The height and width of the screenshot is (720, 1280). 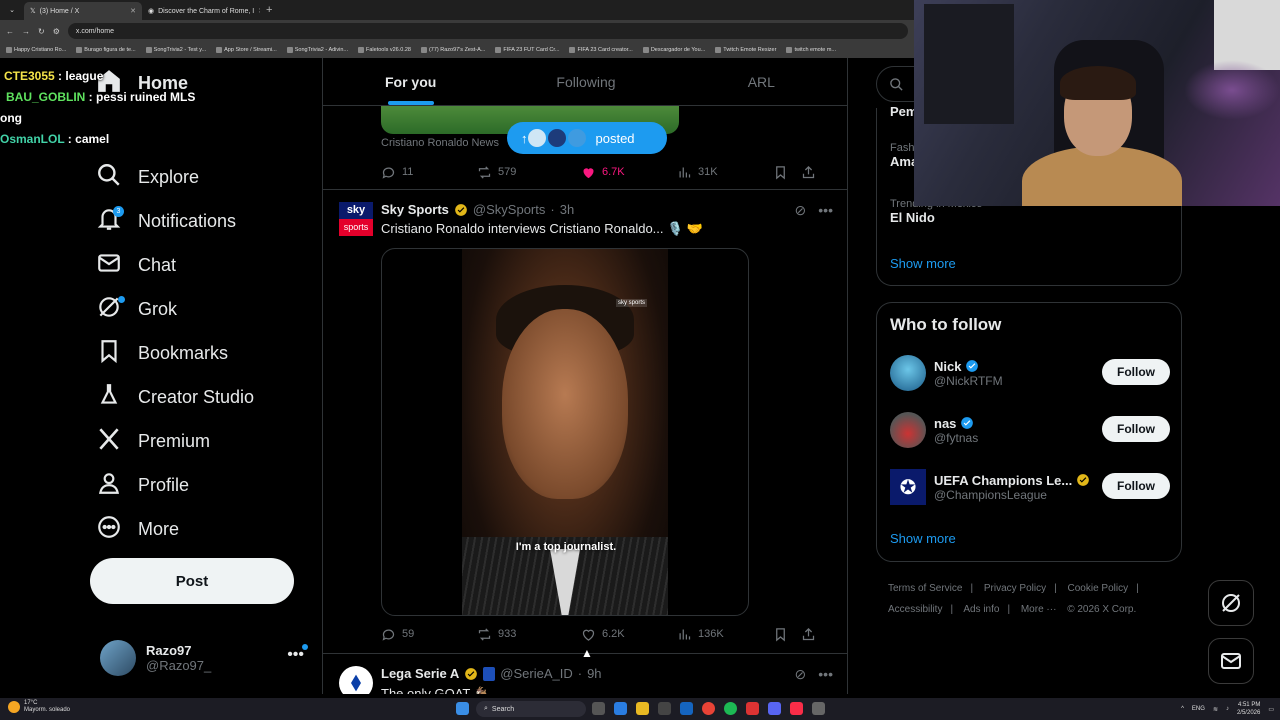 I want to click on footer-link: Cookie Policy, so click(x=1098, y=588).